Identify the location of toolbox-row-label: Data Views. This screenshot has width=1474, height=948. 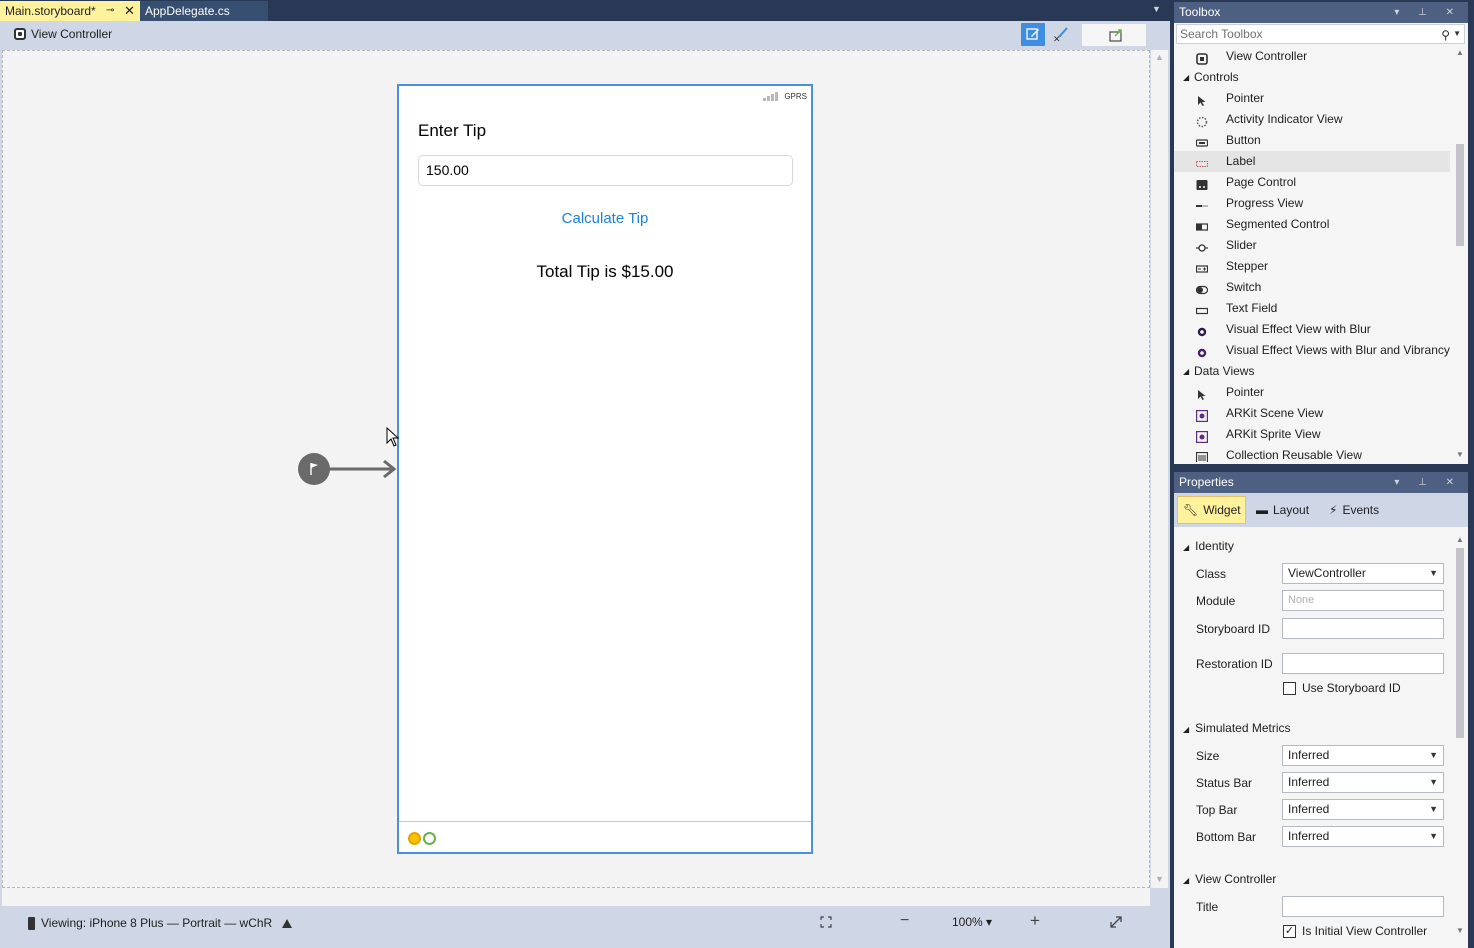
(1224, 371).